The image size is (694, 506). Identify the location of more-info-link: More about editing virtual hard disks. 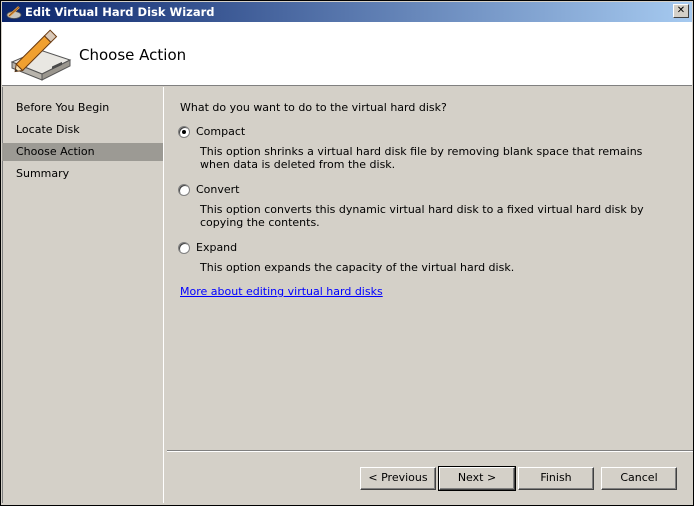
(281, 291).